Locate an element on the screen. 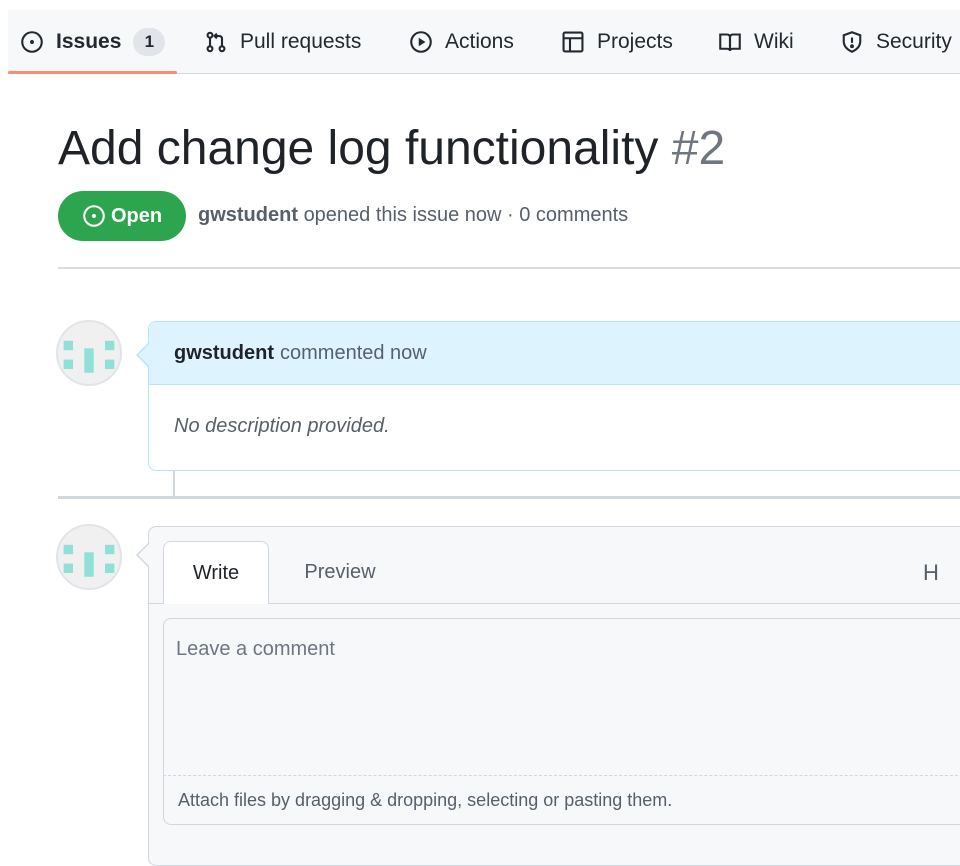 The height and width of the screenshot is (866, 960). tab-pull-requests: Pull requests is located at coordinates (282, 41).